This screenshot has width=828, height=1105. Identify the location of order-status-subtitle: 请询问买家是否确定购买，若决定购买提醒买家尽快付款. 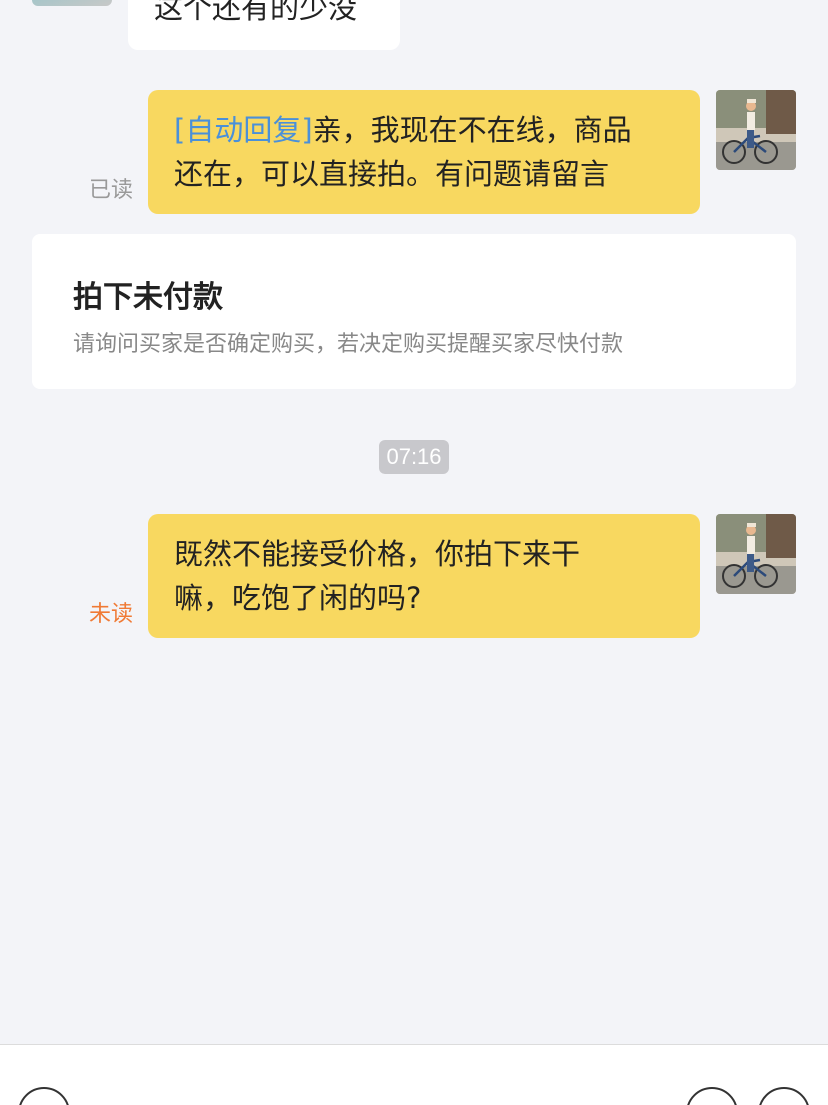
(348, 344).